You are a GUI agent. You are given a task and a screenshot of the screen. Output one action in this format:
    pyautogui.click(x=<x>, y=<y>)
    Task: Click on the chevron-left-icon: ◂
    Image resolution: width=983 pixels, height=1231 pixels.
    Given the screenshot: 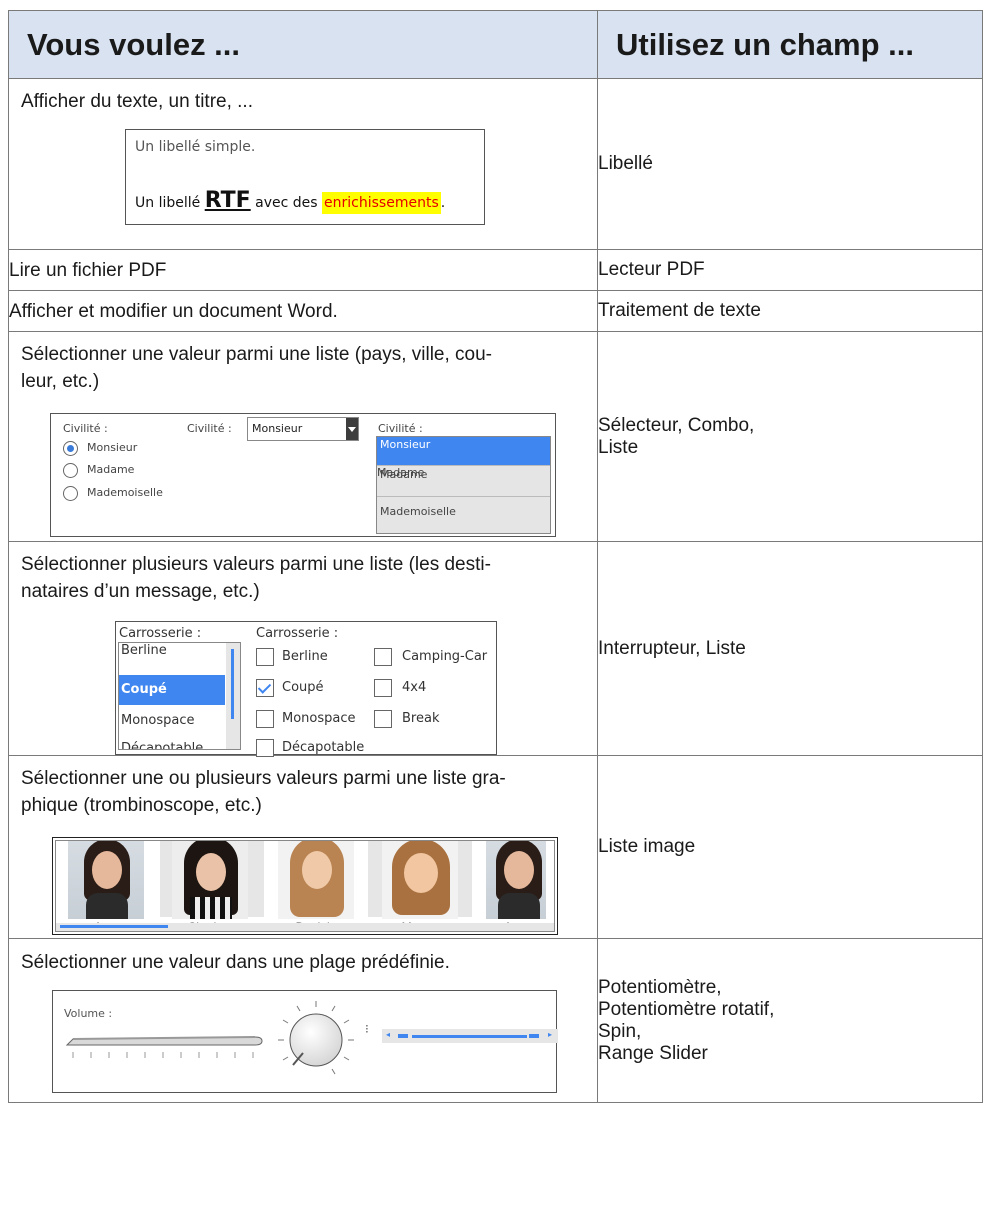 What is the action you would take?
    pyautogui.click(x=388, y=1034)
    